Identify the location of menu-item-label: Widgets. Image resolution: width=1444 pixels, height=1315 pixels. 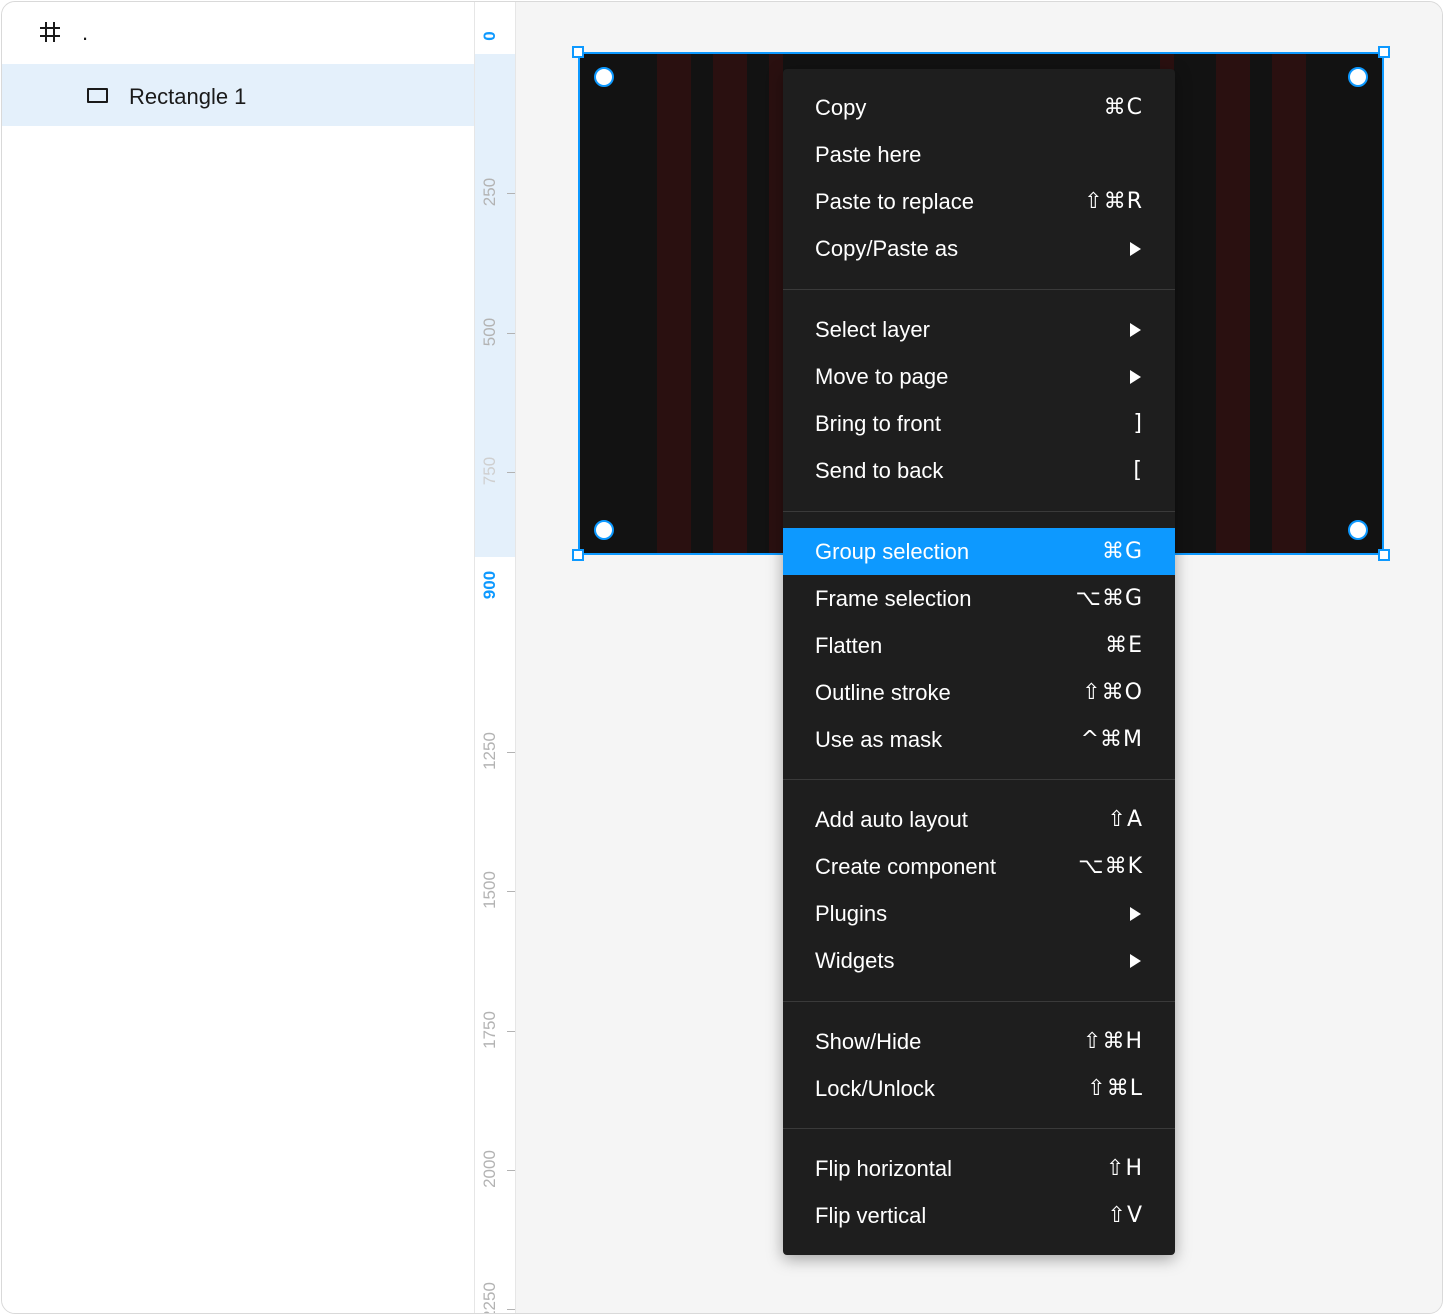
(855, 960).